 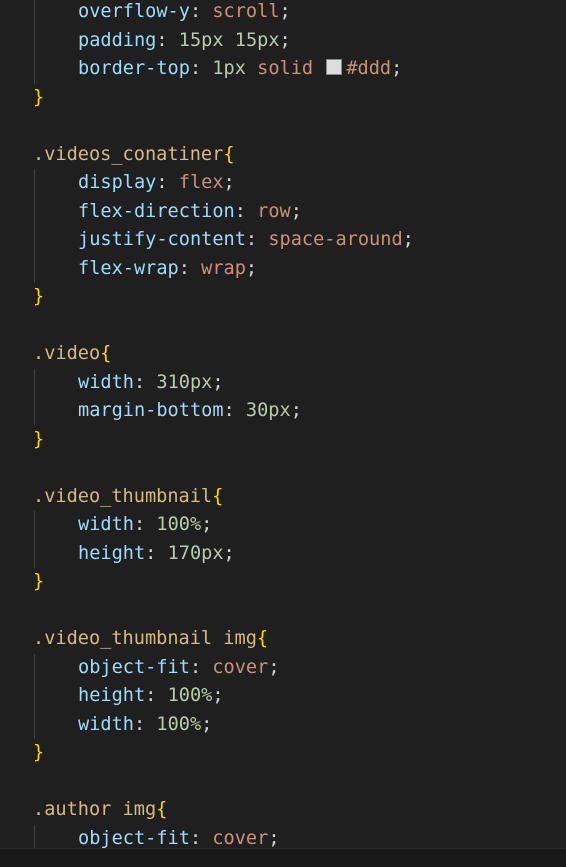 What do you see at coordinates (283, 639) in the screenshot?
I see `code-line: .video_thumbnail img{` at bounding box center [283, 639].